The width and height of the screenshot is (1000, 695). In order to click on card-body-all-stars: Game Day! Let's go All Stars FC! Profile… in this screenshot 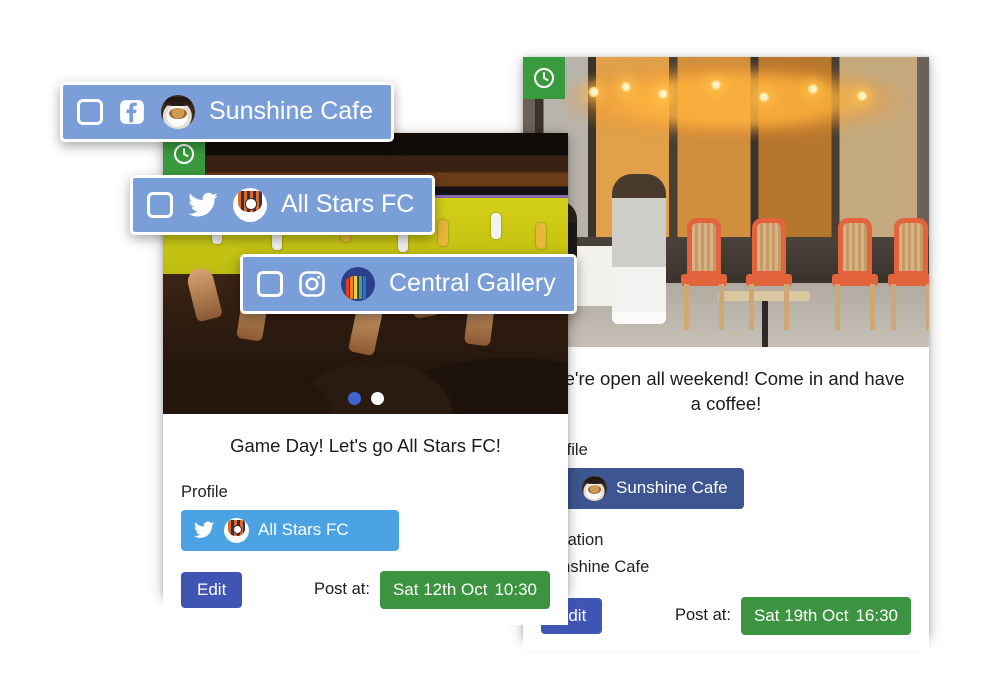, I will do `click(365, 519)`.